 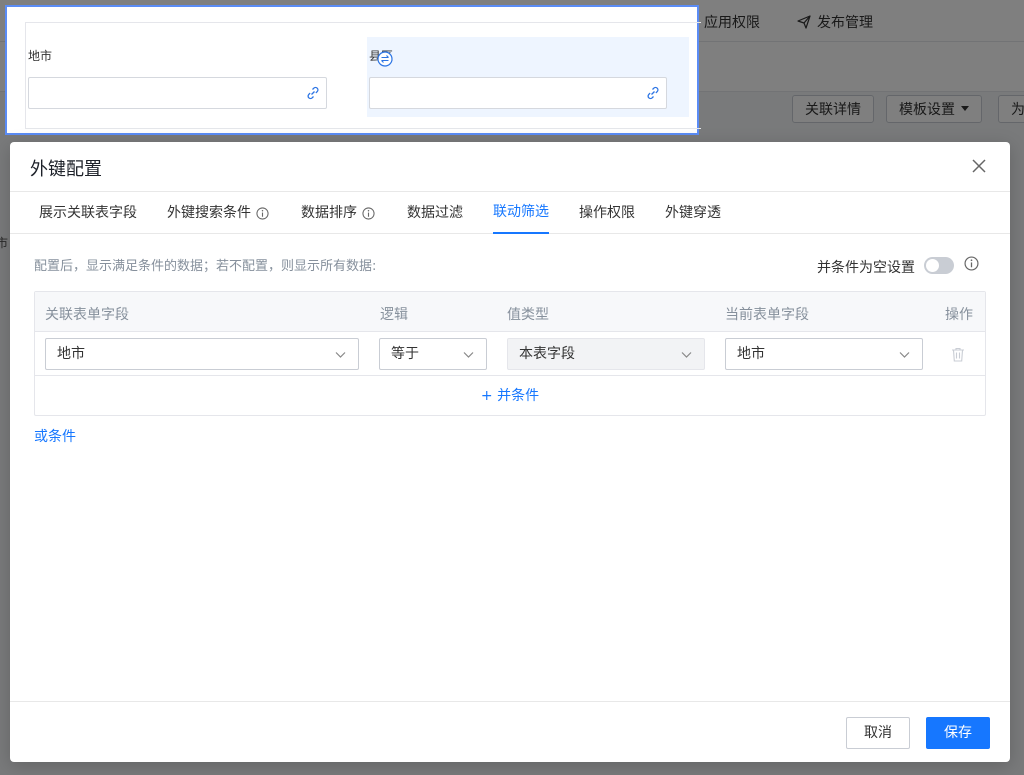 I want to click on add-or-condition-link: 或条件, so click(x=55, y=436).